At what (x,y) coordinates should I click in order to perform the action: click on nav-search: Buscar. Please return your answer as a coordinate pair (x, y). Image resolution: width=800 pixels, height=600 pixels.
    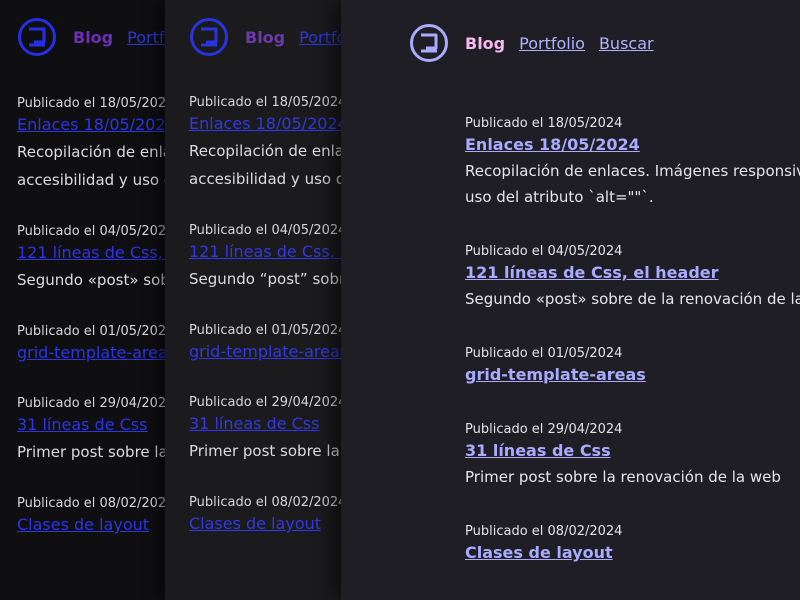
    Looking at the image, I should click on (626, 43).